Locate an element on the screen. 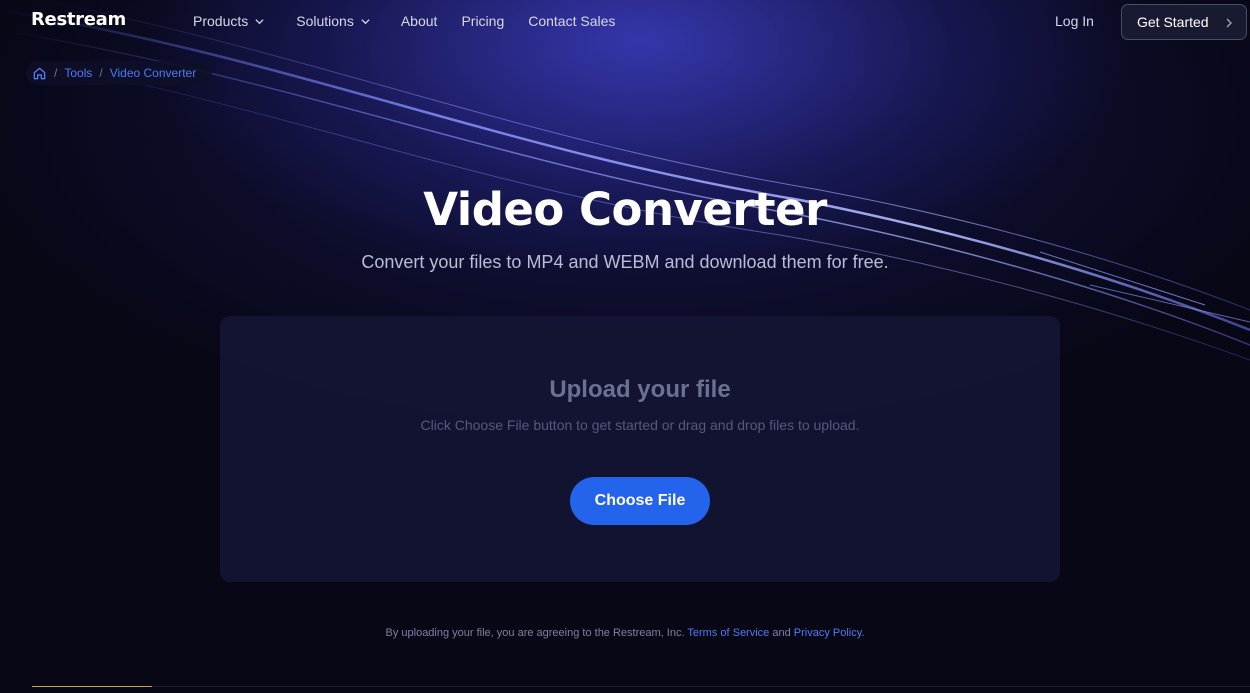 This screenshot has height=693, width=1250. nav-item-contact-sales: Contact Sales is located at coordinates (571, 21).